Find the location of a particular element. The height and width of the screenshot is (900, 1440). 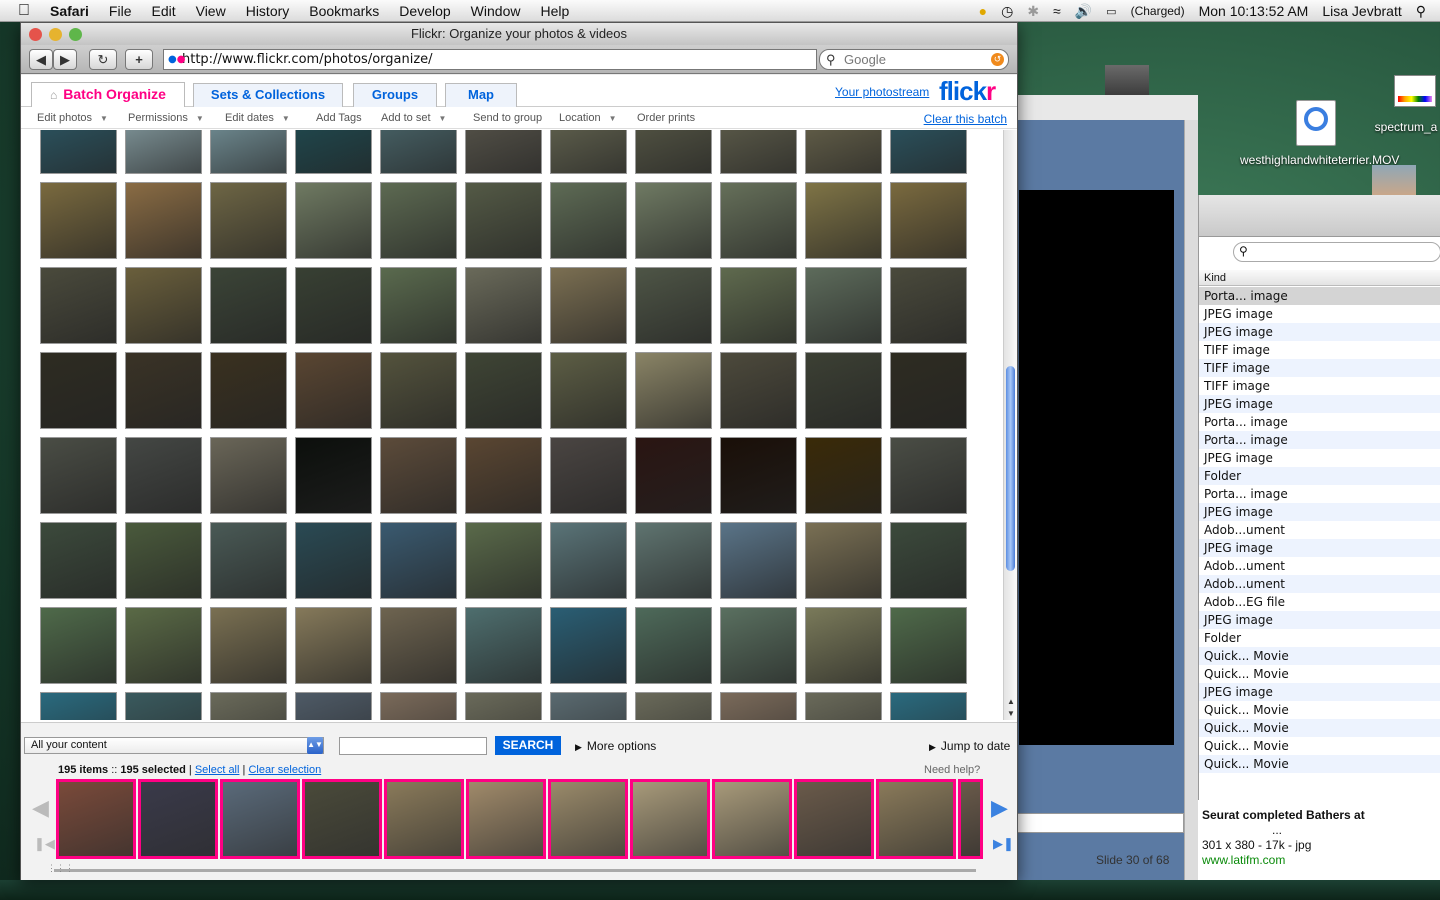

scroll-down-icon: ▼ is located at coordinates (1011, 713).